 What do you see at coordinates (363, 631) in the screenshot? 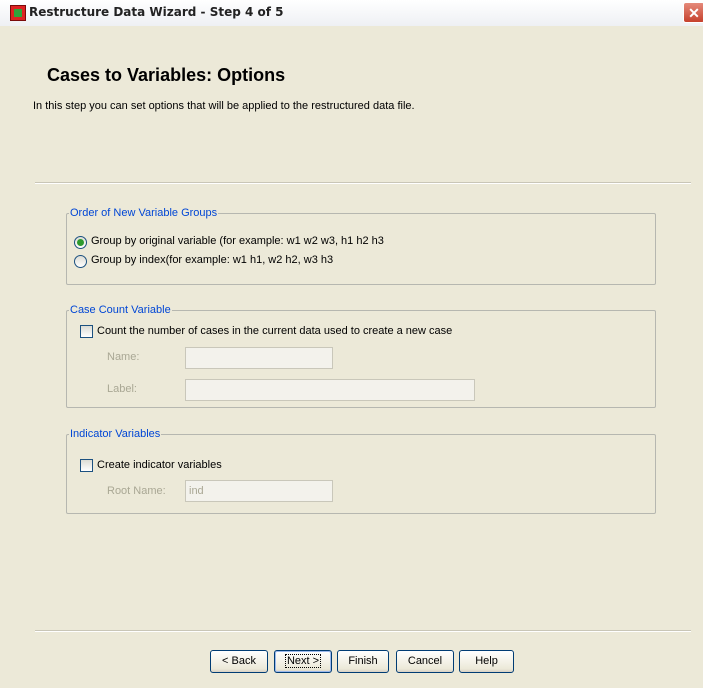
I see `footer-separator` at bounding box center [363, 631].